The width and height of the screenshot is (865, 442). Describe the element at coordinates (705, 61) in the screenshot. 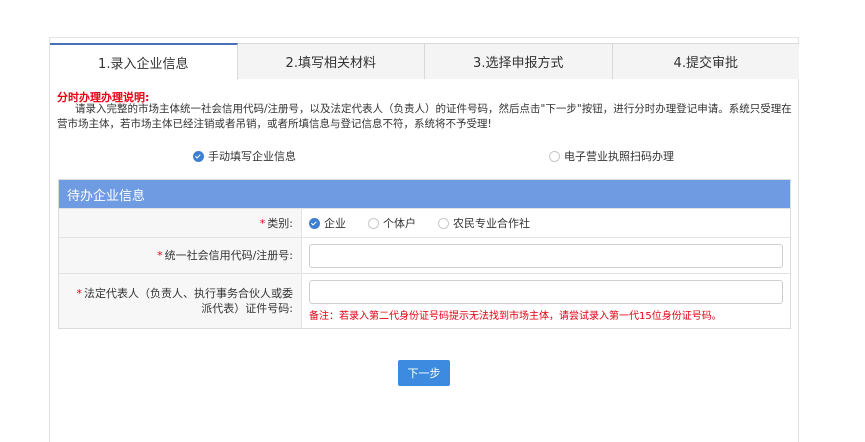

I see `tab-step-4: 4.提交审批` at that location.